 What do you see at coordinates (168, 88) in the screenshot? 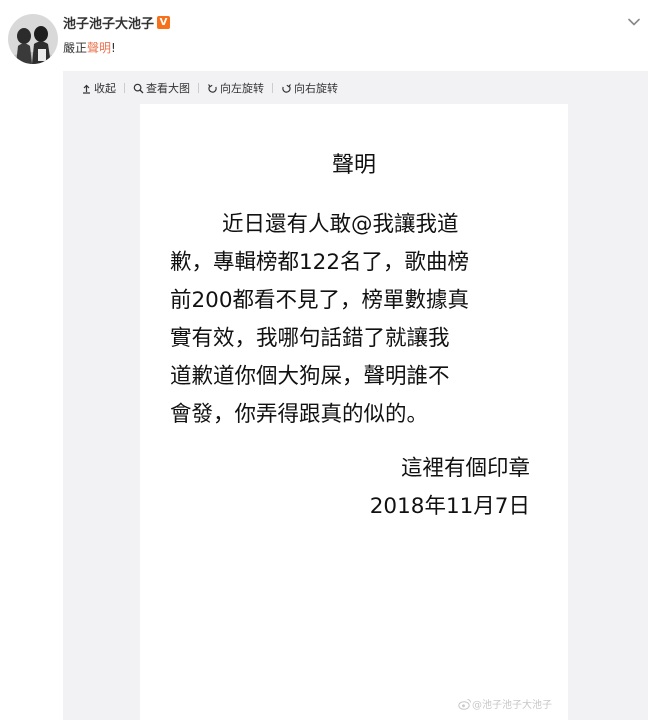
I see `view-large-label: 查看大图` at bounding box center [168, 88].